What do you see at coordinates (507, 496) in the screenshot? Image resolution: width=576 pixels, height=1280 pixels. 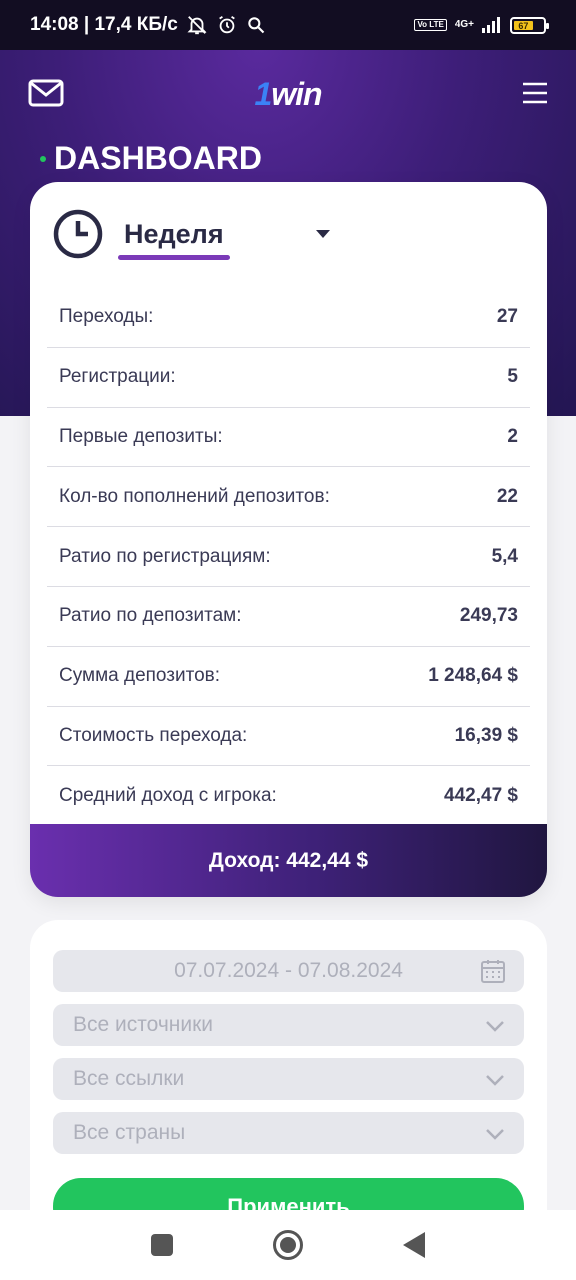 I see `stat-value: 22` at bounding box center [507, 496].